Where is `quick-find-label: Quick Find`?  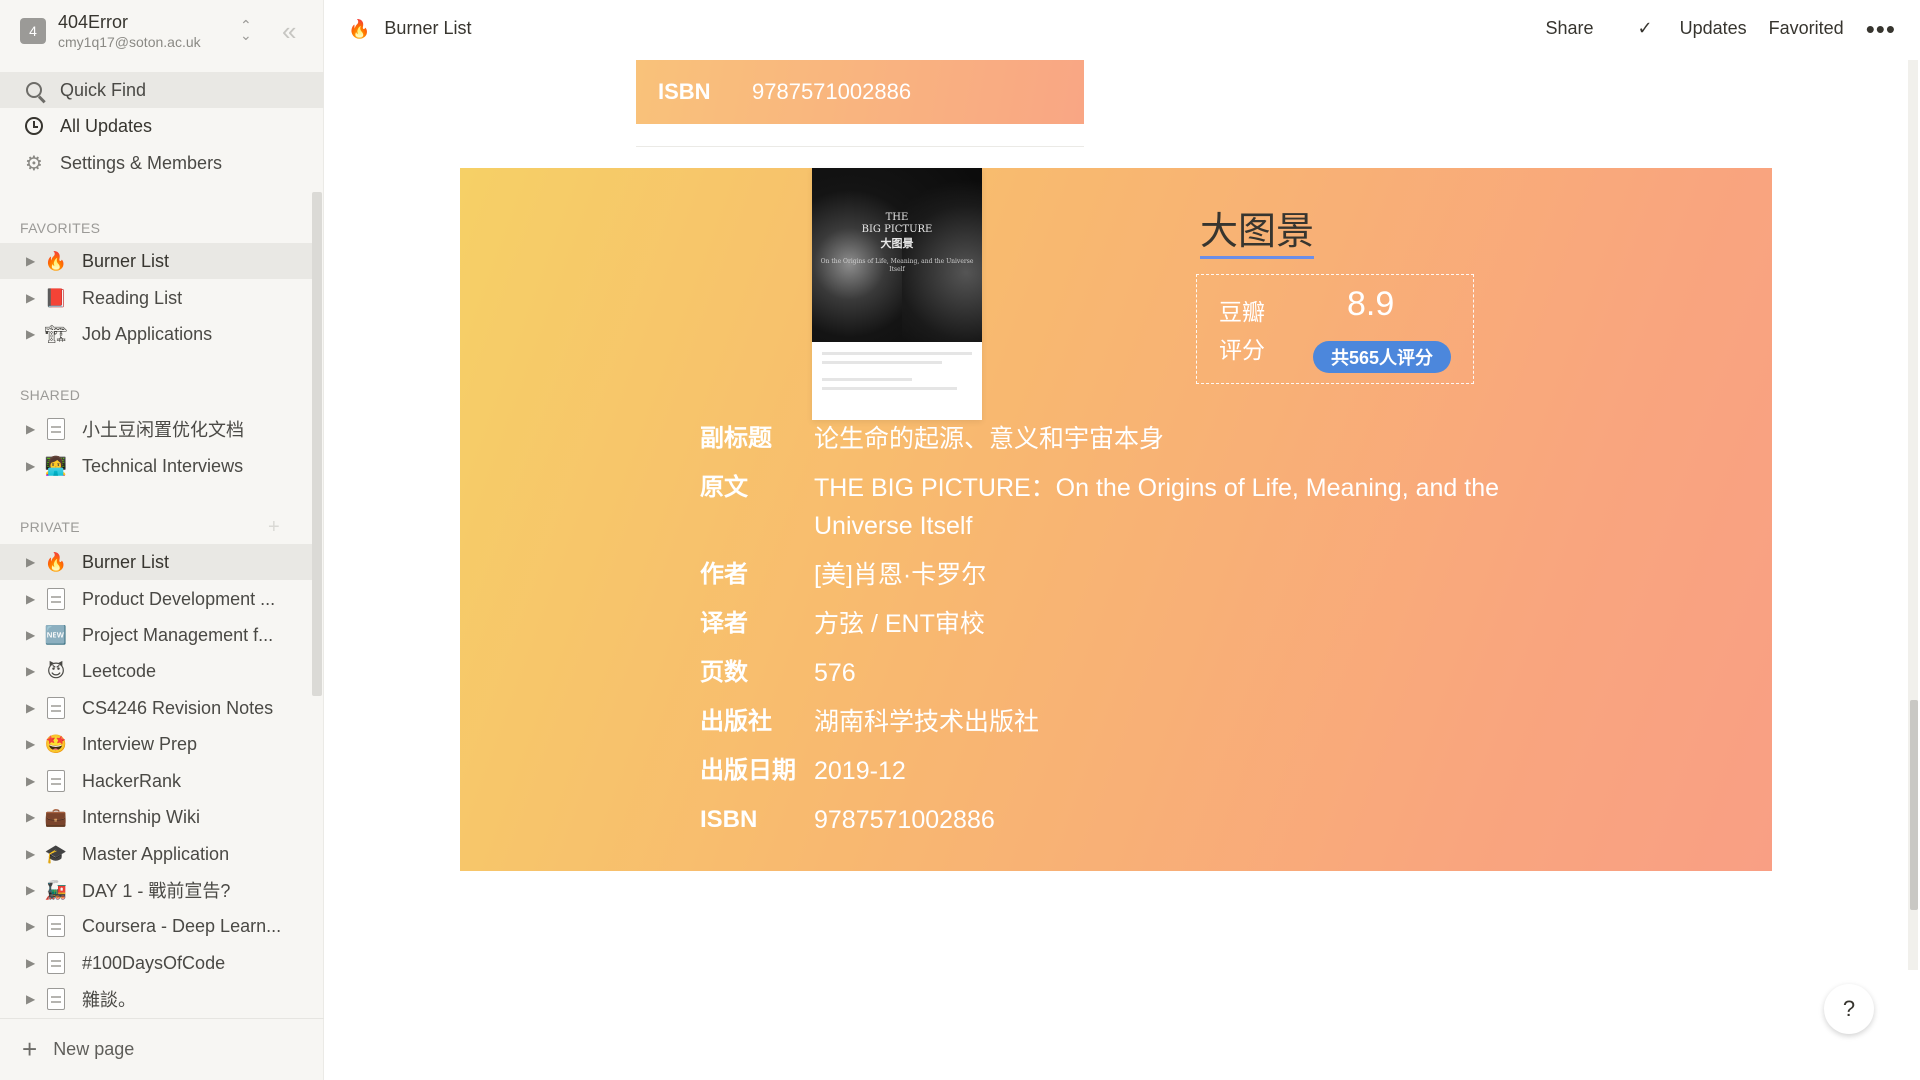 quick-find-label: Quick Find is located at coordinates (103, 89).